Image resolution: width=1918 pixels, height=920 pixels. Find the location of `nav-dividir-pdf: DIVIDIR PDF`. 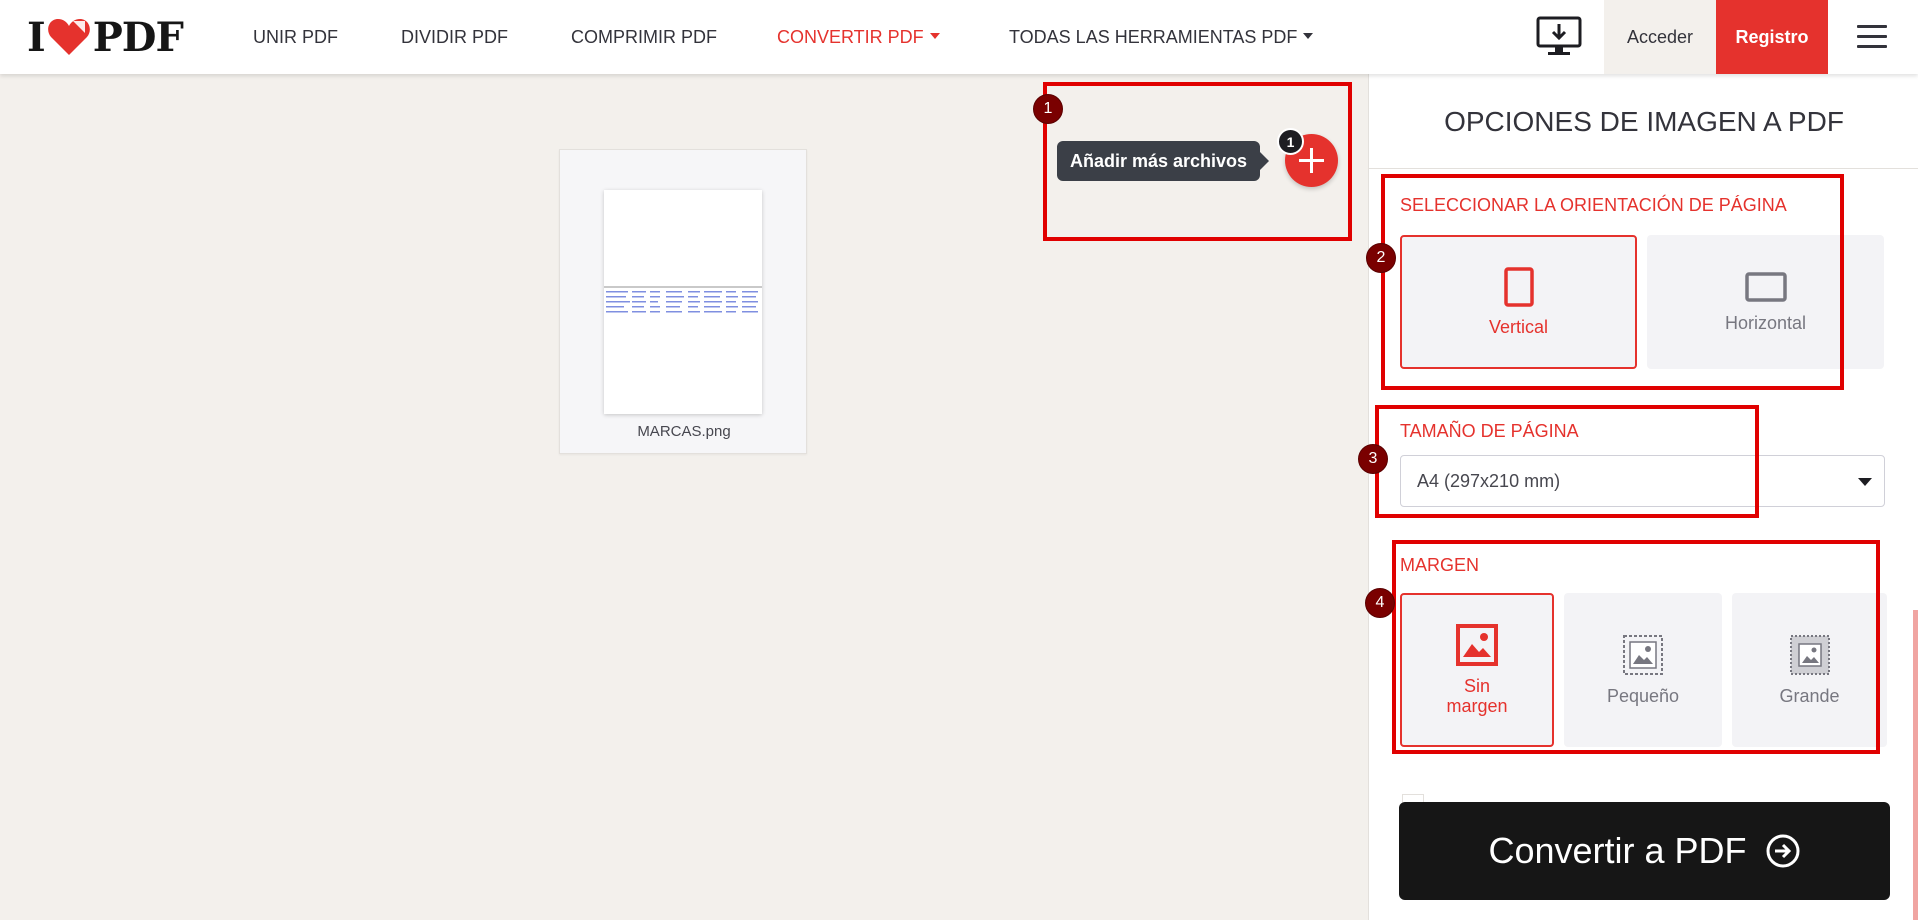

nav-dividir-pdf: DIVIDIR PDF is located at coordinates (454, 37).